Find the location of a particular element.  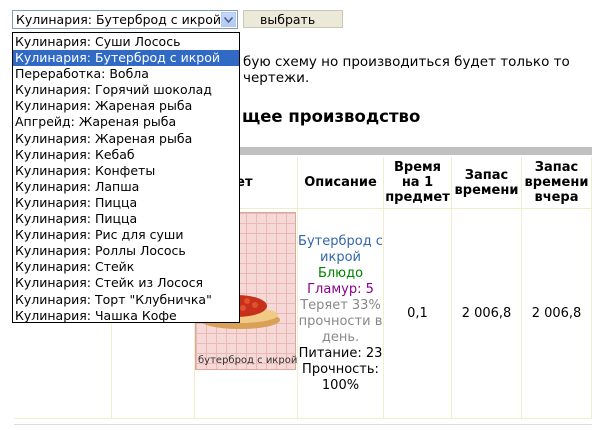

dropdown-option: Кулинария: Стейк из Лосося is located at coordinates (126, 283).